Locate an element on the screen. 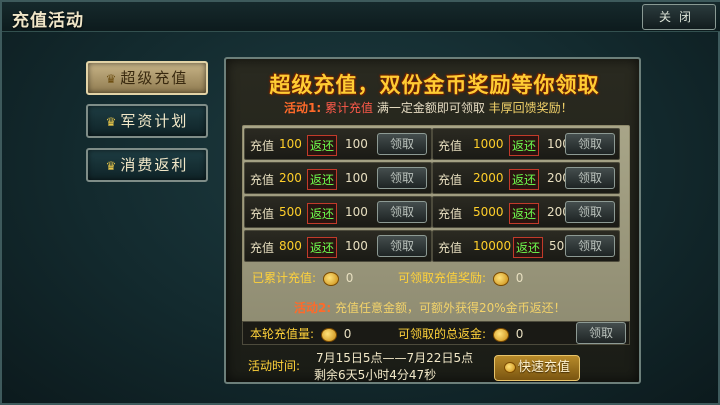 This screenshot has width=720, height=405. sidebar-item-label: 超级充值 is located at coordinates (154, 78).